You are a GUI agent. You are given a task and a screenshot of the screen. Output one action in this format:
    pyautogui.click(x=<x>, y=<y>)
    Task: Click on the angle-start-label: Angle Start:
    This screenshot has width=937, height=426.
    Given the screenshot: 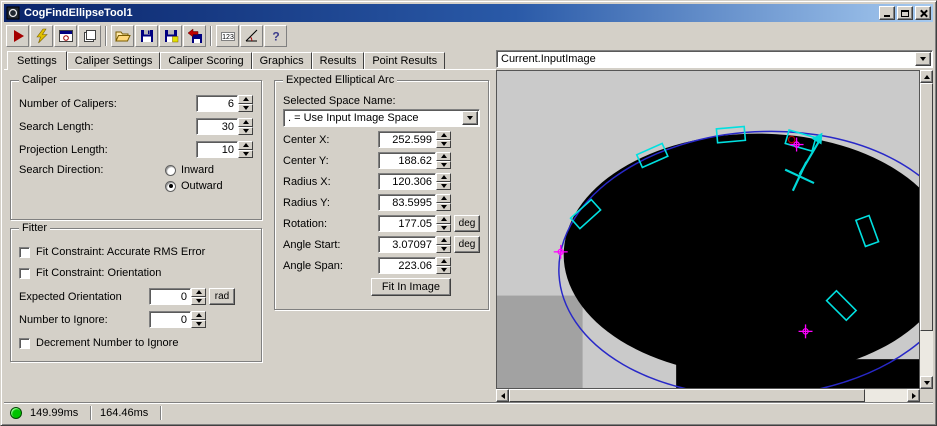 What is the action you would take?
    pyautogui.click(x=312, y=244)
    